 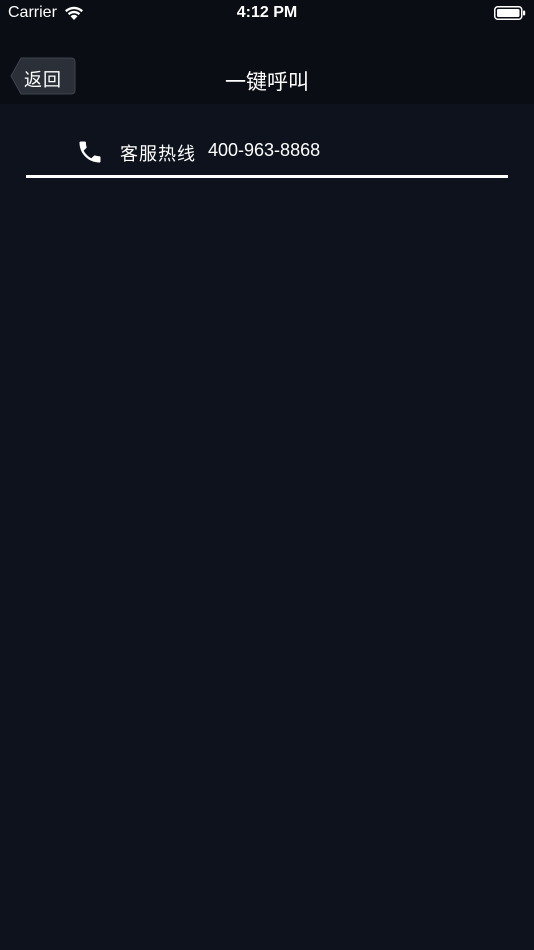 What do you see at coordinates (267, 66) in the screenshot?
I see `navigation-bar: 返回 一键呼叫` at bounding box center [267, 66].